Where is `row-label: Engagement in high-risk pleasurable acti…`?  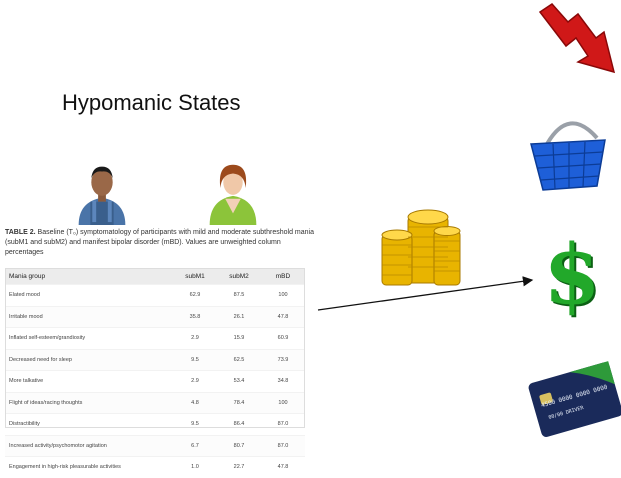 row-label: Engagement in high-risk pleasurable acti… is located at coordinates (89, 467).